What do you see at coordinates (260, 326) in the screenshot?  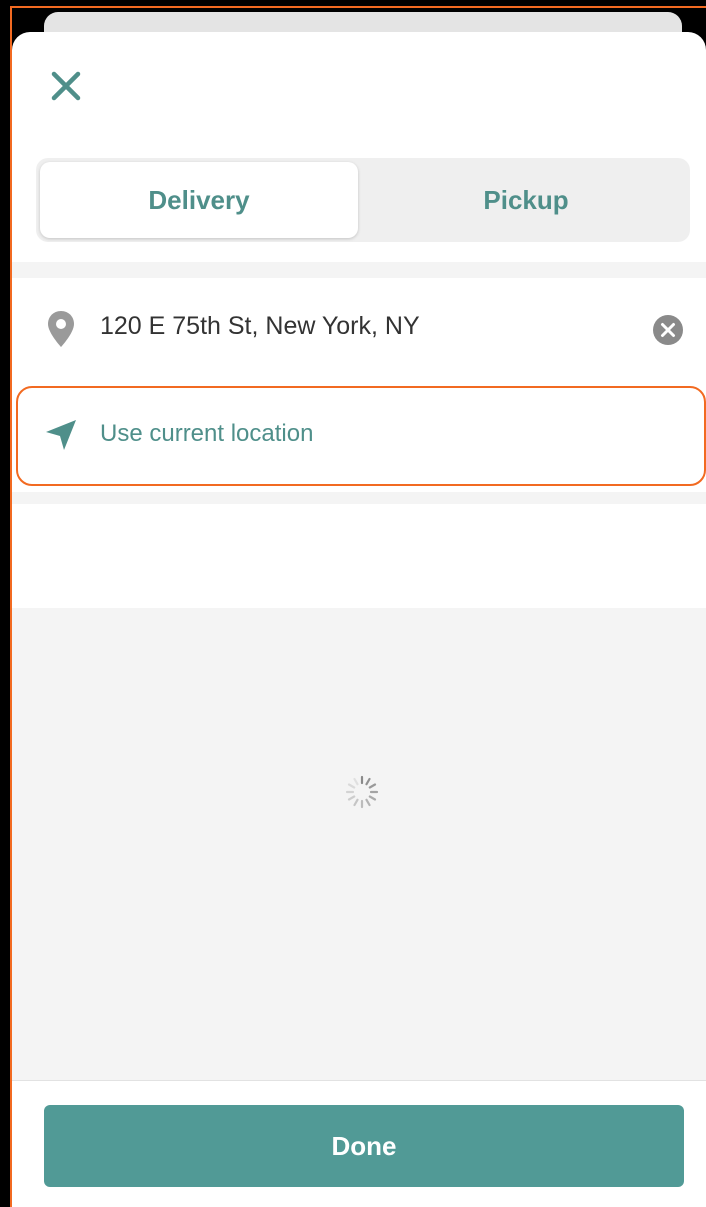 I see `address-value: 120 E 75th St, New York, NY` at bounding box center [260, 326].